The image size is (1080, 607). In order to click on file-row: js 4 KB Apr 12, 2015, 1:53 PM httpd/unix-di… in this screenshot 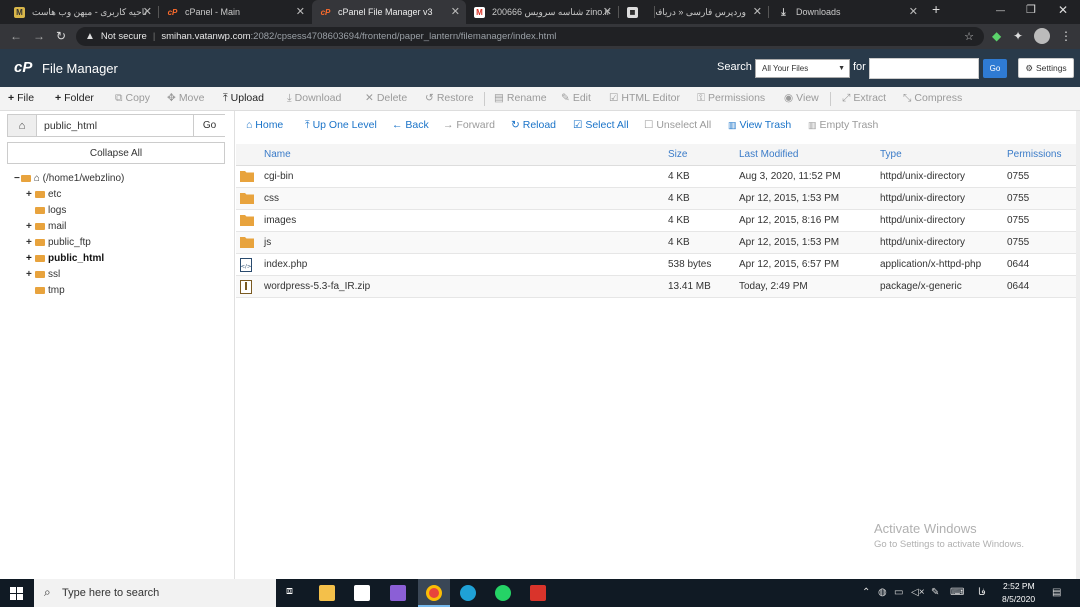, I will do `click(656, 243)`.